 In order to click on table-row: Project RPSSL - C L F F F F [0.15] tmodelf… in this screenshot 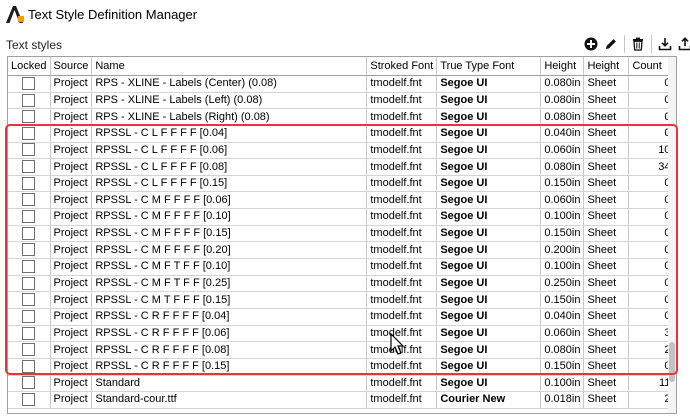, I will do `click(341, 184)`.